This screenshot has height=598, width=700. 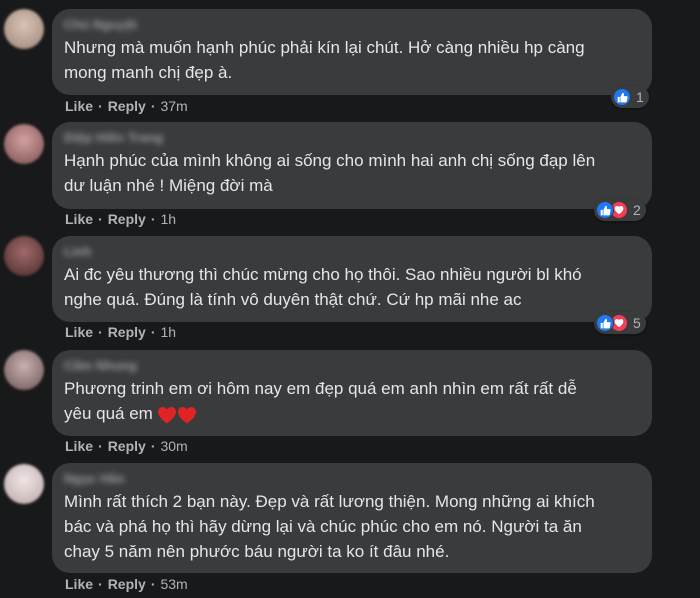 I want to click on reaction-count: 5, so click(x=637, y=323).